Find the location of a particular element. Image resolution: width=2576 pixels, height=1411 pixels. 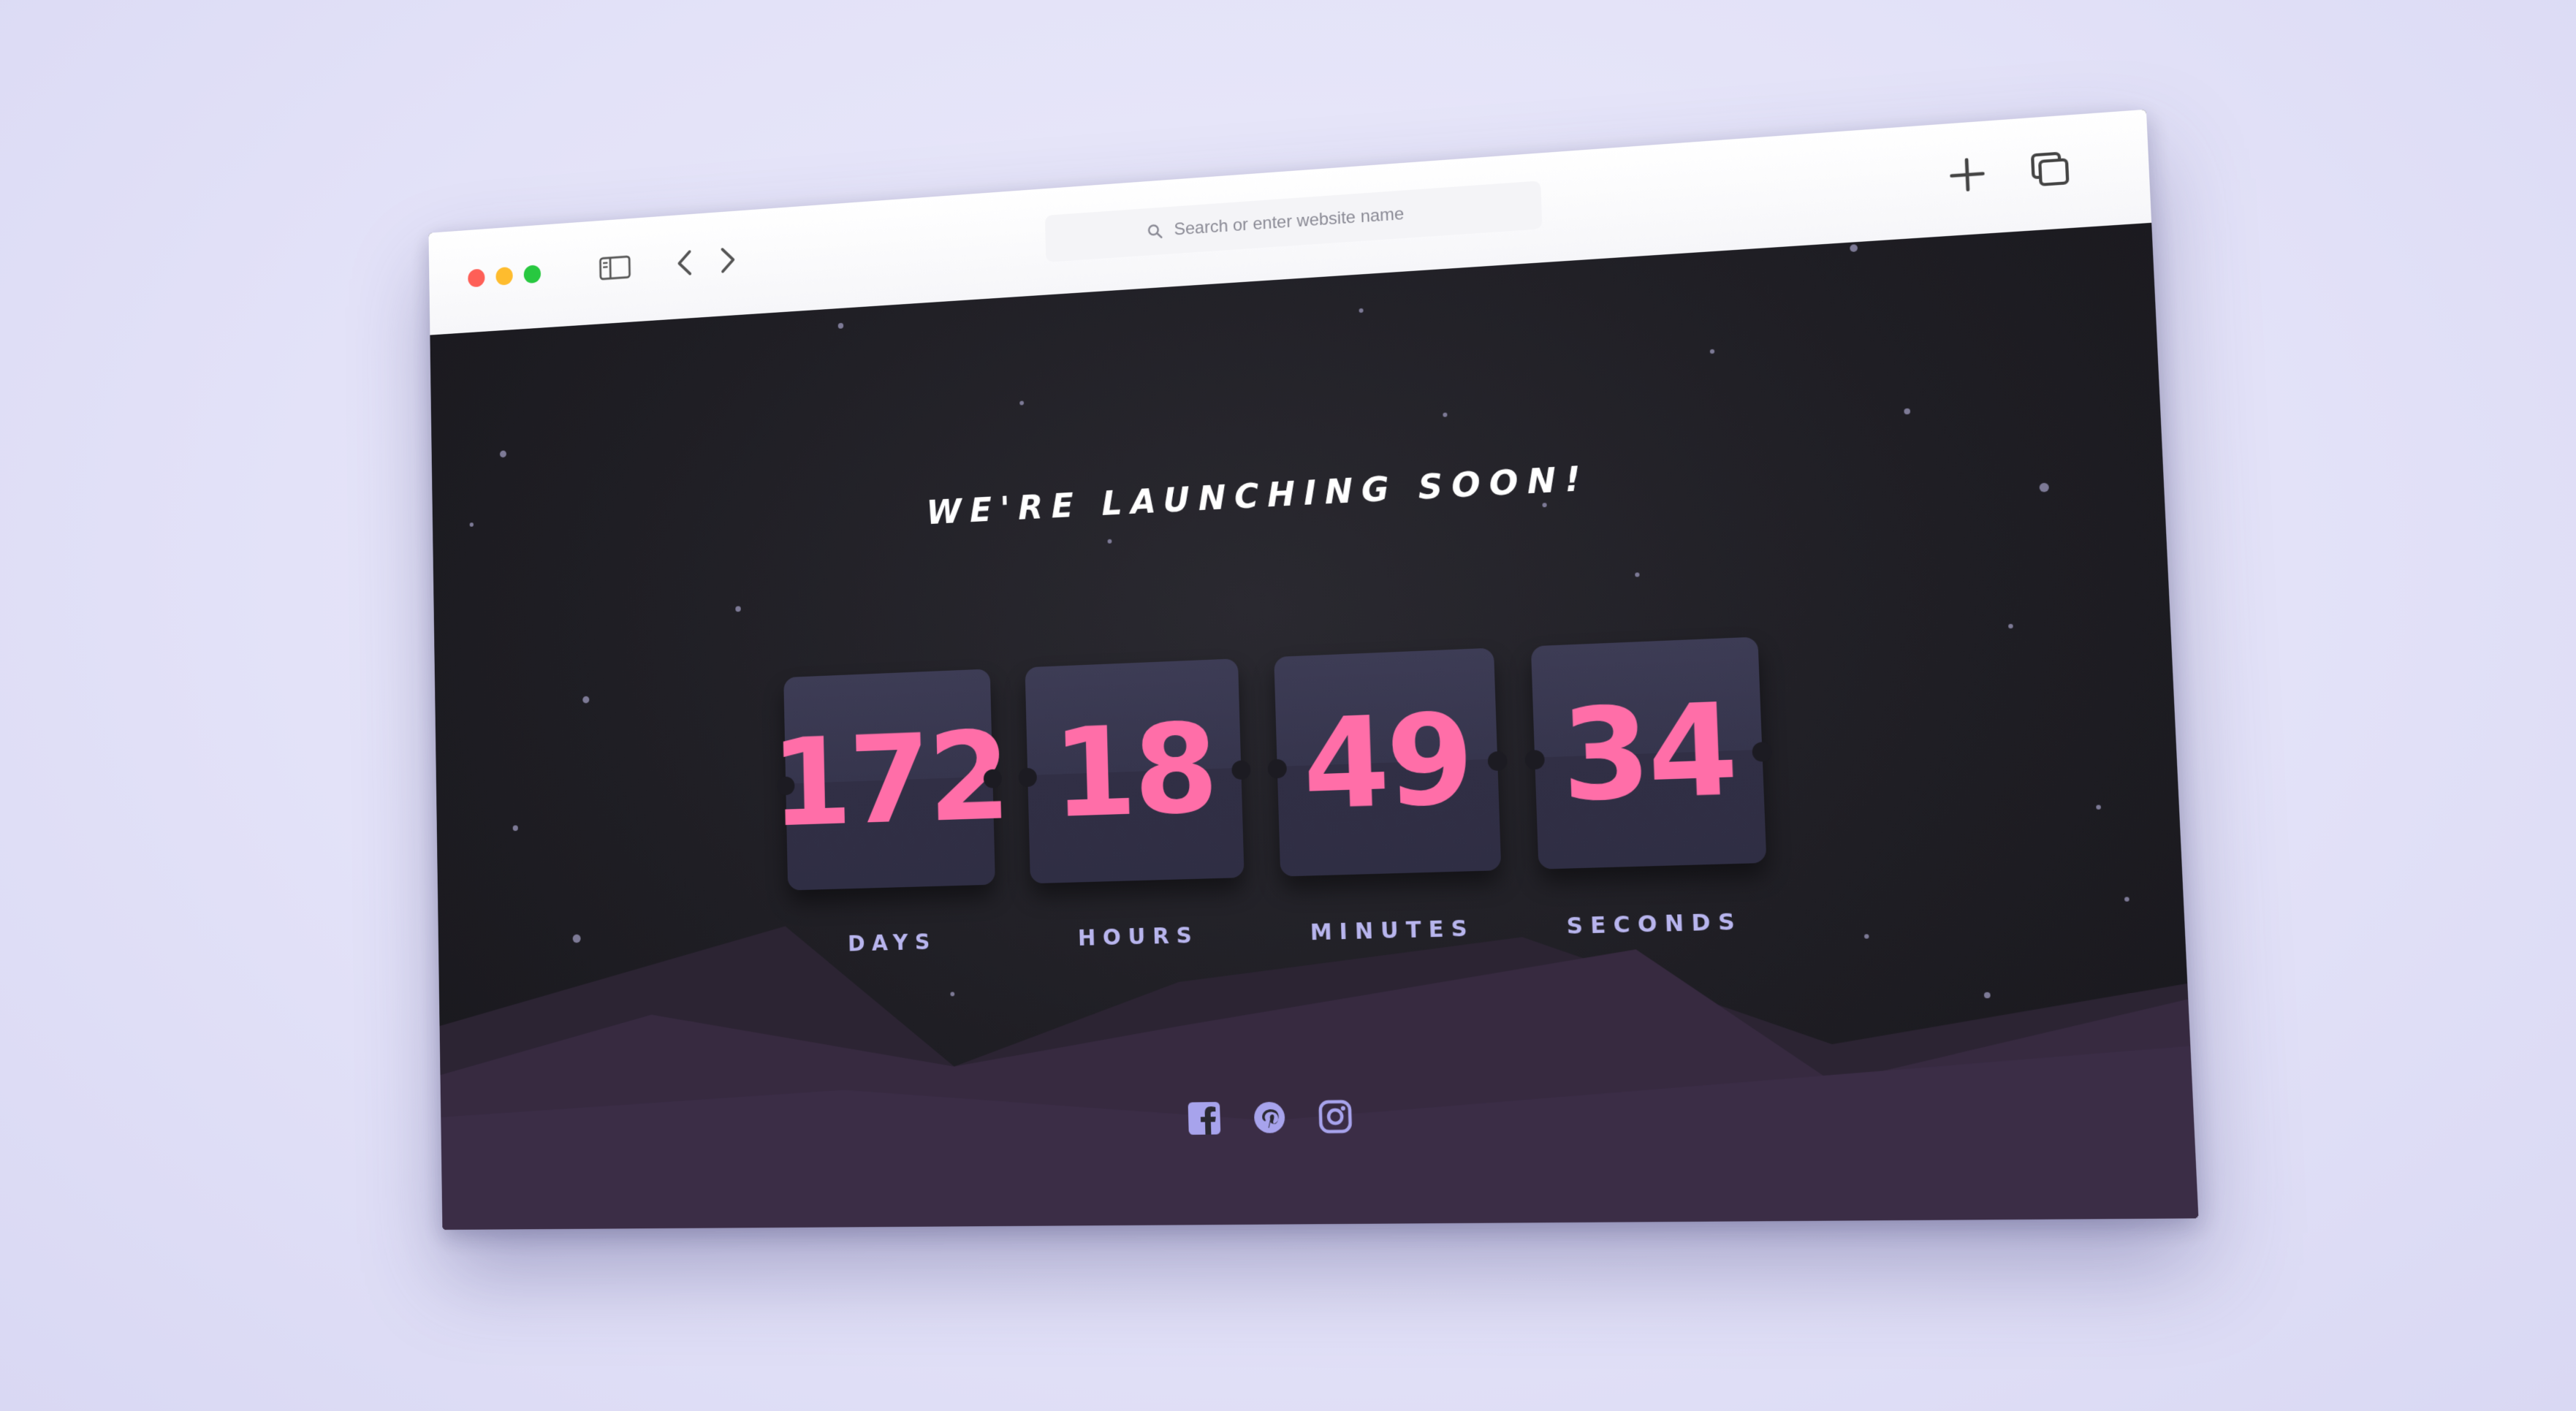

facebook-icon is located at coordinates (1204, 1118).